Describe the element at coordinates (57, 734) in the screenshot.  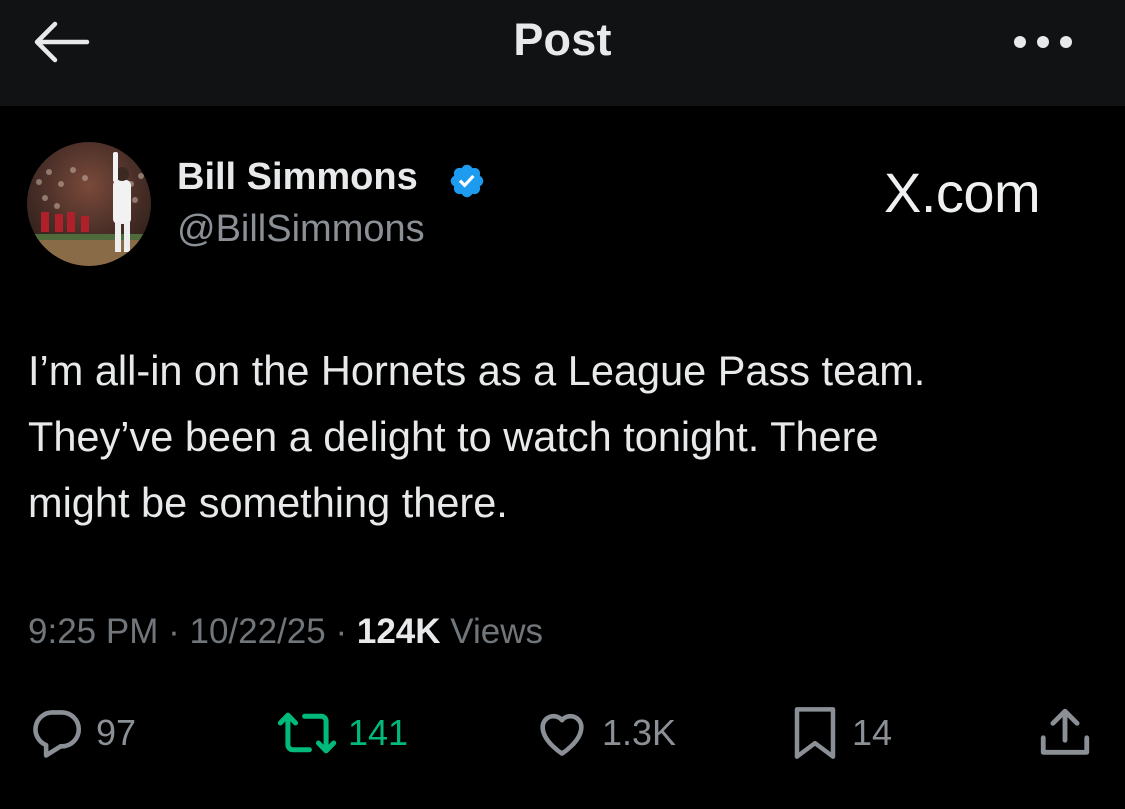
I see `reply-bubble-icon` at that location.